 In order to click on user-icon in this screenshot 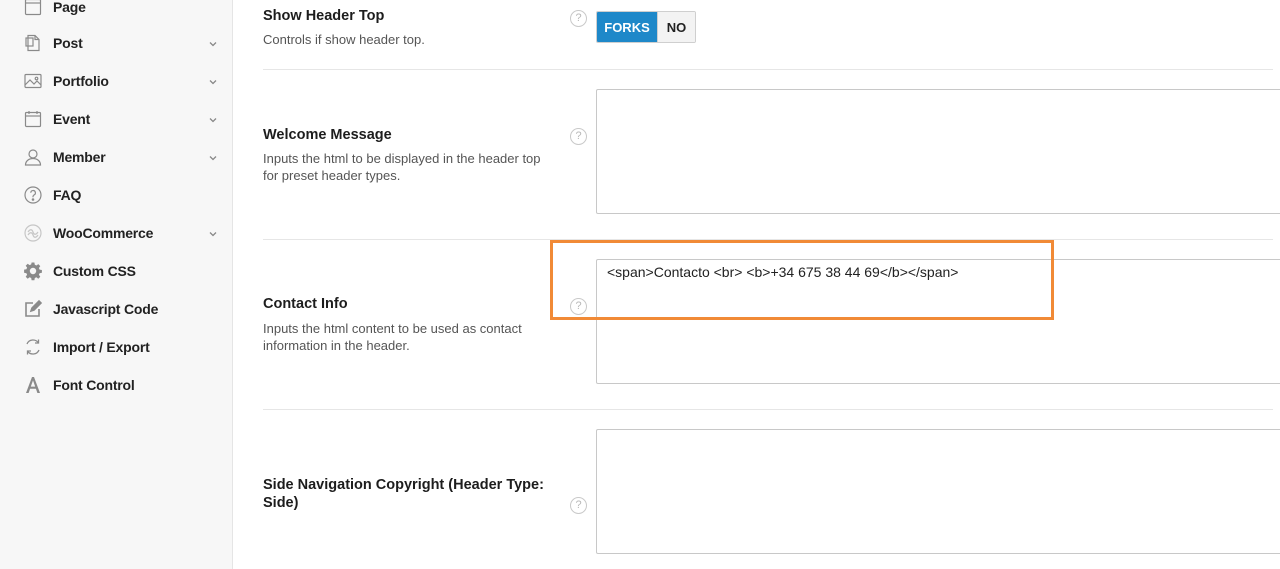, I will do `click(33, 157)`.